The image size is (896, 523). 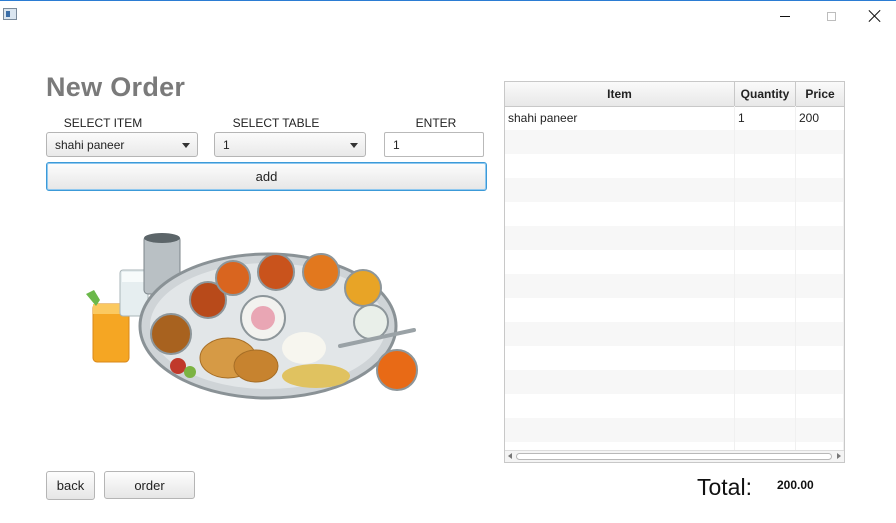 I want to click on item-select: shahi paneer, so click(x=122, y=144).